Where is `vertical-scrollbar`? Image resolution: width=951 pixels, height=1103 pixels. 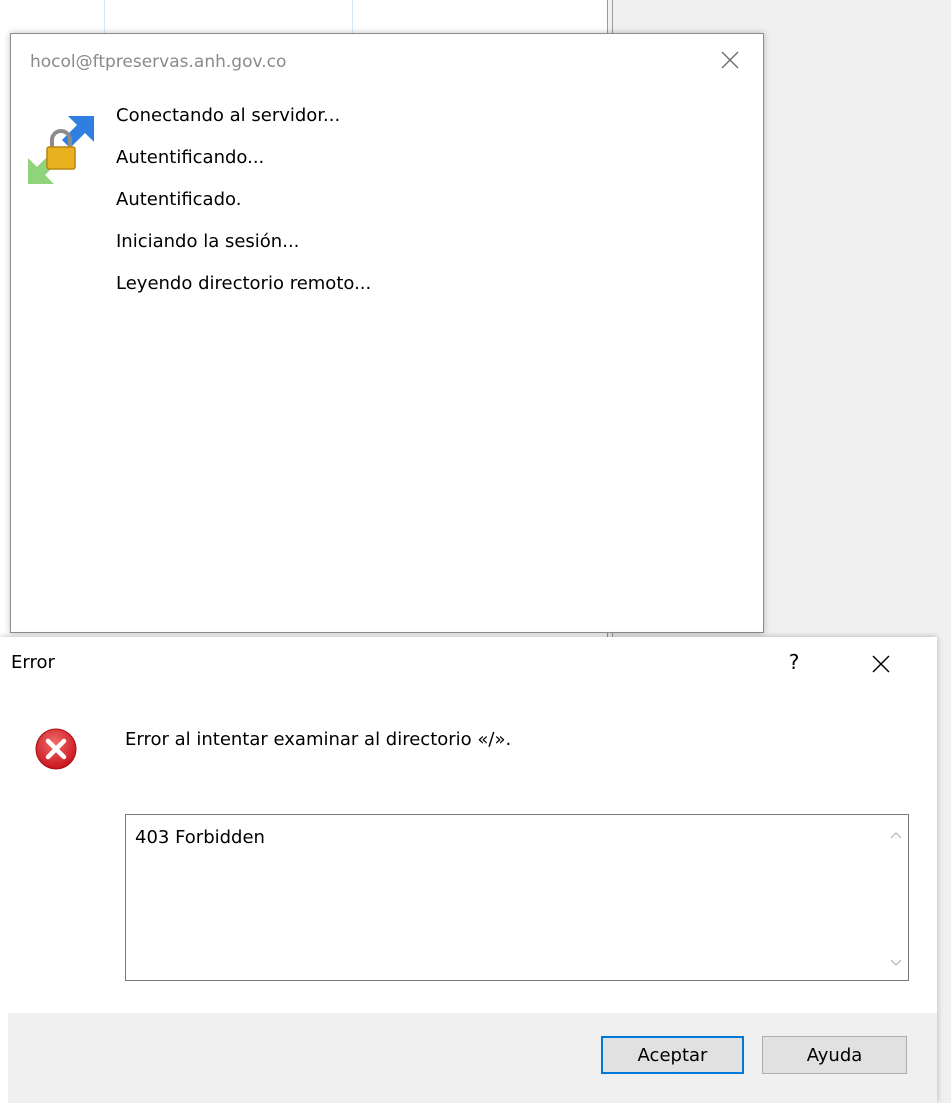
vertical-scrollbar is located at coordinates (895, 897).